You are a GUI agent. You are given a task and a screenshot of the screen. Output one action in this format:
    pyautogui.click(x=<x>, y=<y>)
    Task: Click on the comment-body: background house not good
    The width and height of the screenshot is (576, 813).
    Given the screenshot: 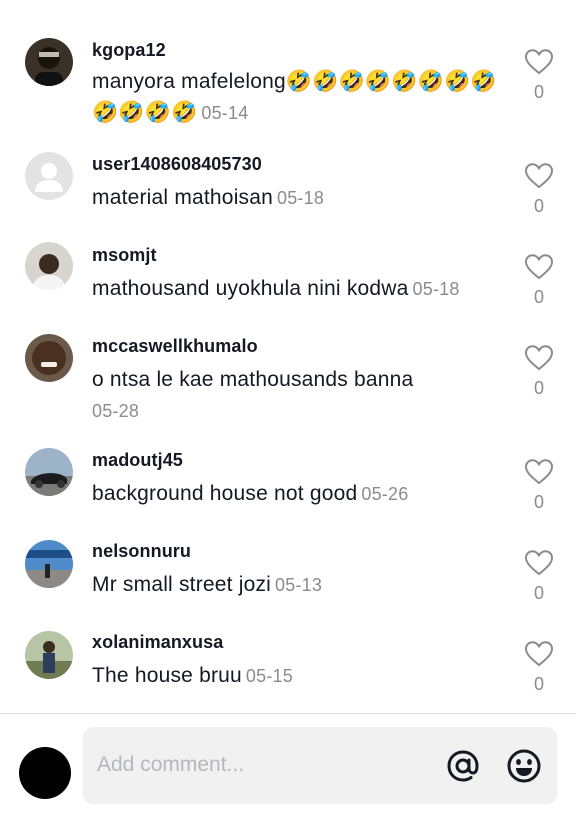 What is the action you would take?
    pyautogui.click(x=225, y=493)
    